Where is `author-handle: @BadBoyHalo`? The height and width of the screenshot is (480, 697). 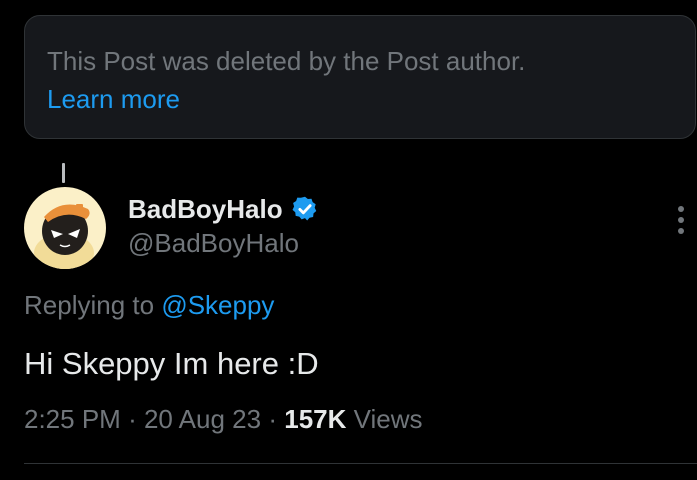 author-handle: @BadBoyHalo is located at coordinates (213, 243).